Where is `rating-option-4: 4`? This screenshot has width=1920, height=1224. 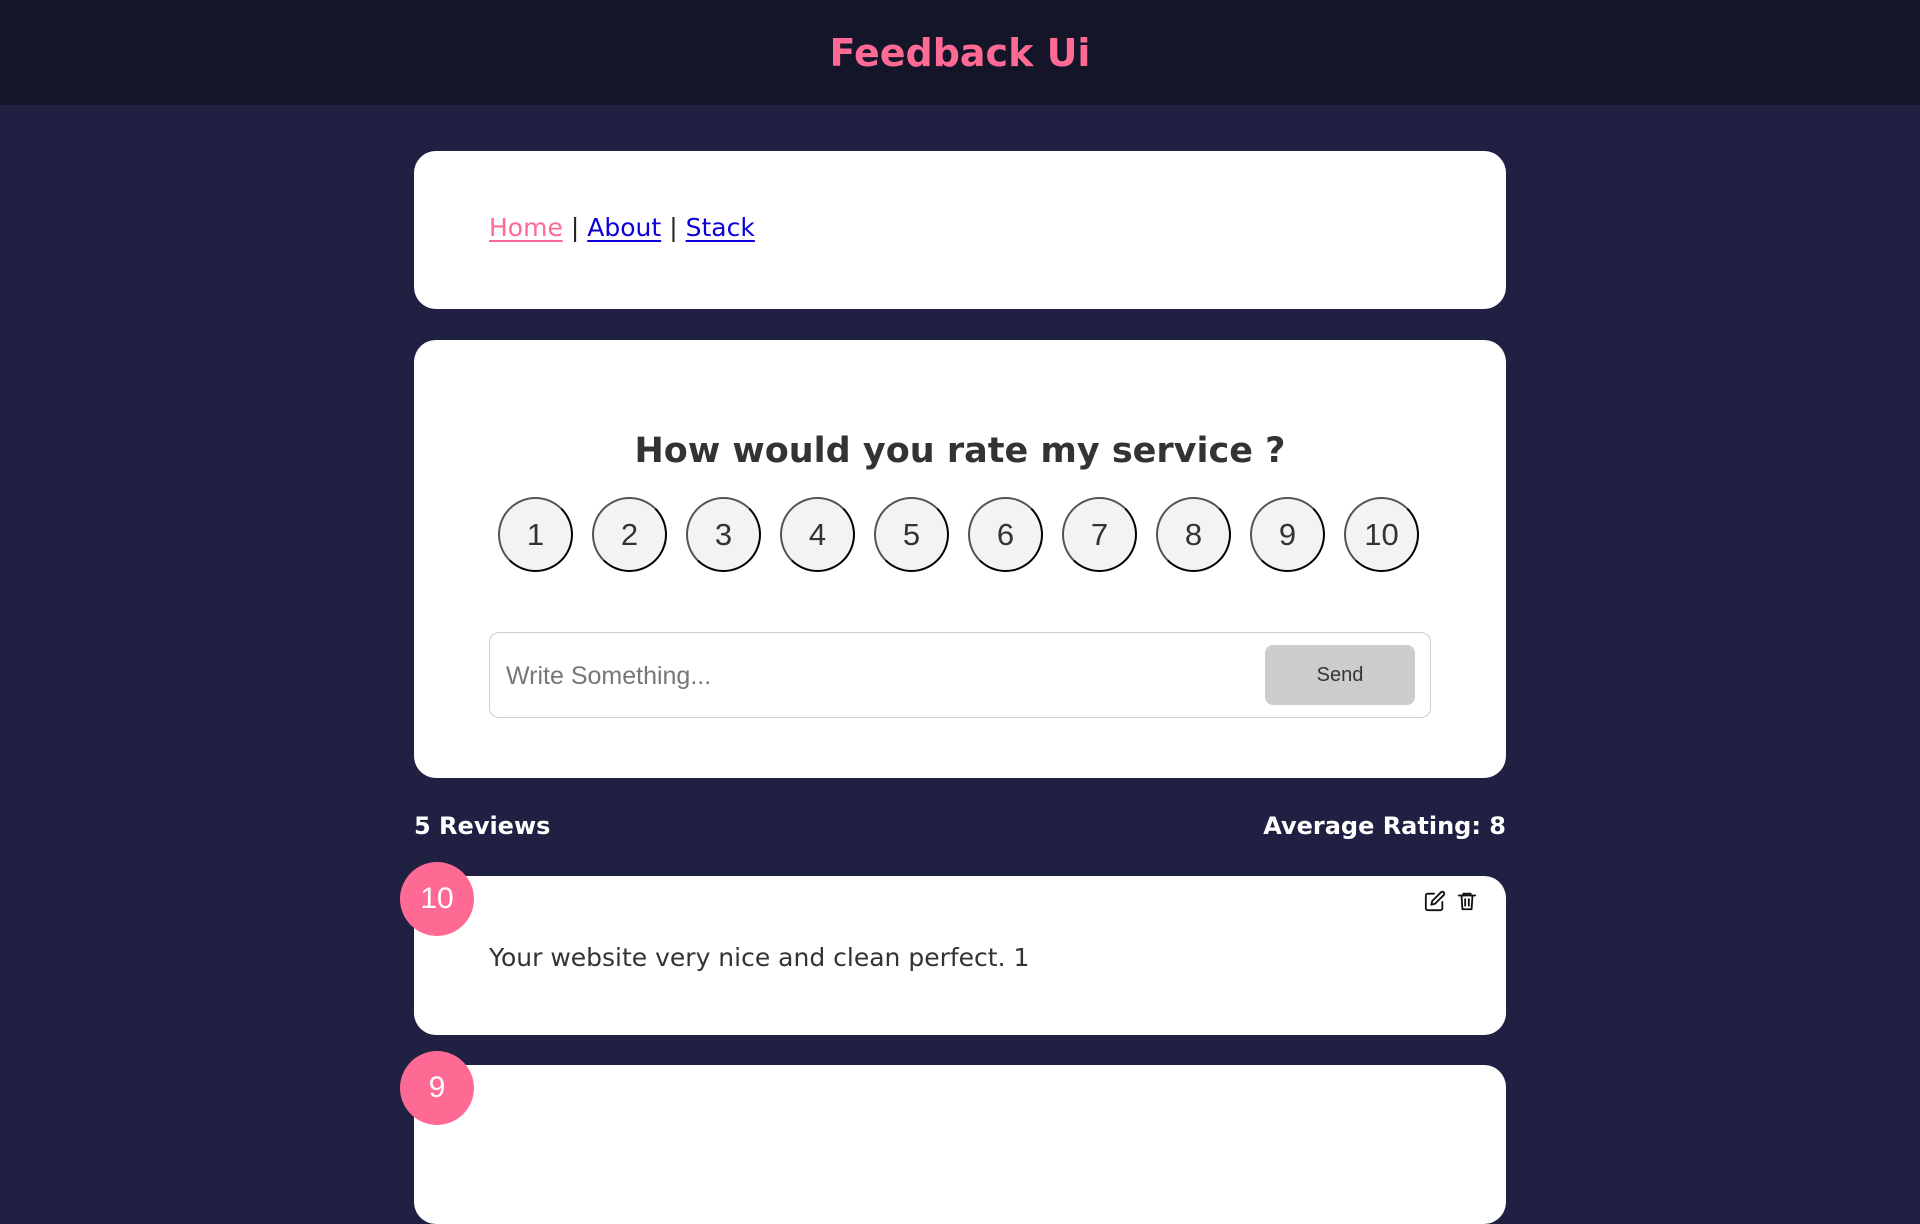 rating-option-4: 4 is located at coordinates (817, 534).